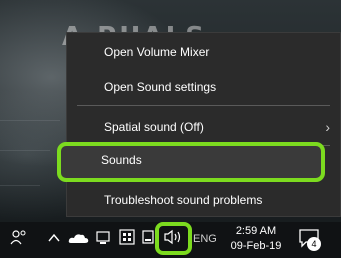 The image size is (341, 258). What do you see at coordinates (183, 200) in the screenshot?
I see `menu-item-label: Troubleshoot sound problems` at bounding box center [183, 200].